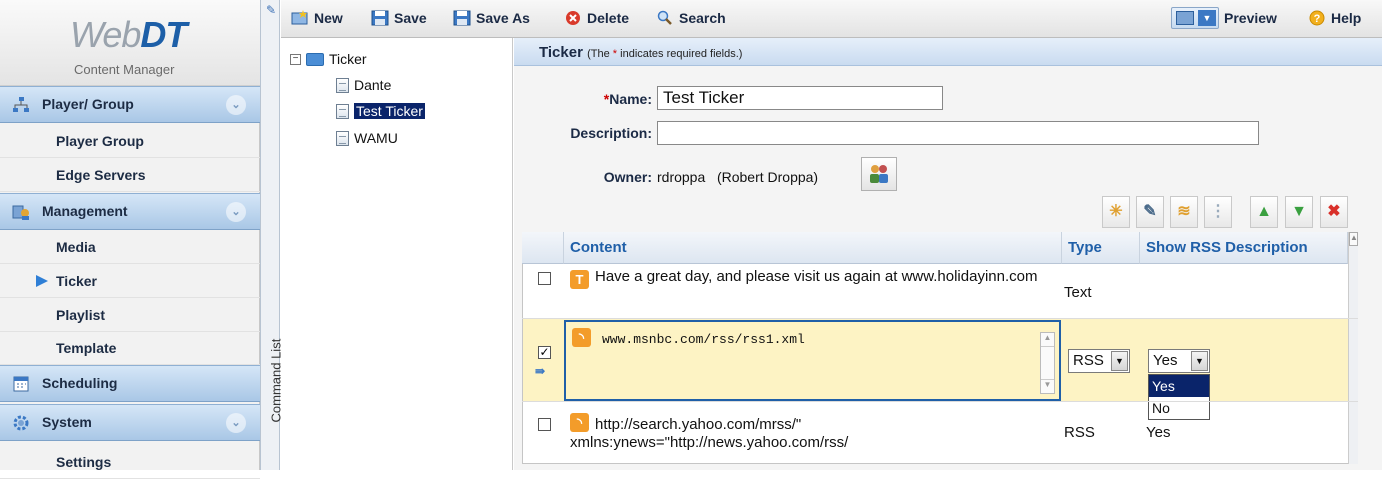  Describe the element at coordinates (1218, 212) in the screenshot. I see `deselect-button: ⋮` at that location.